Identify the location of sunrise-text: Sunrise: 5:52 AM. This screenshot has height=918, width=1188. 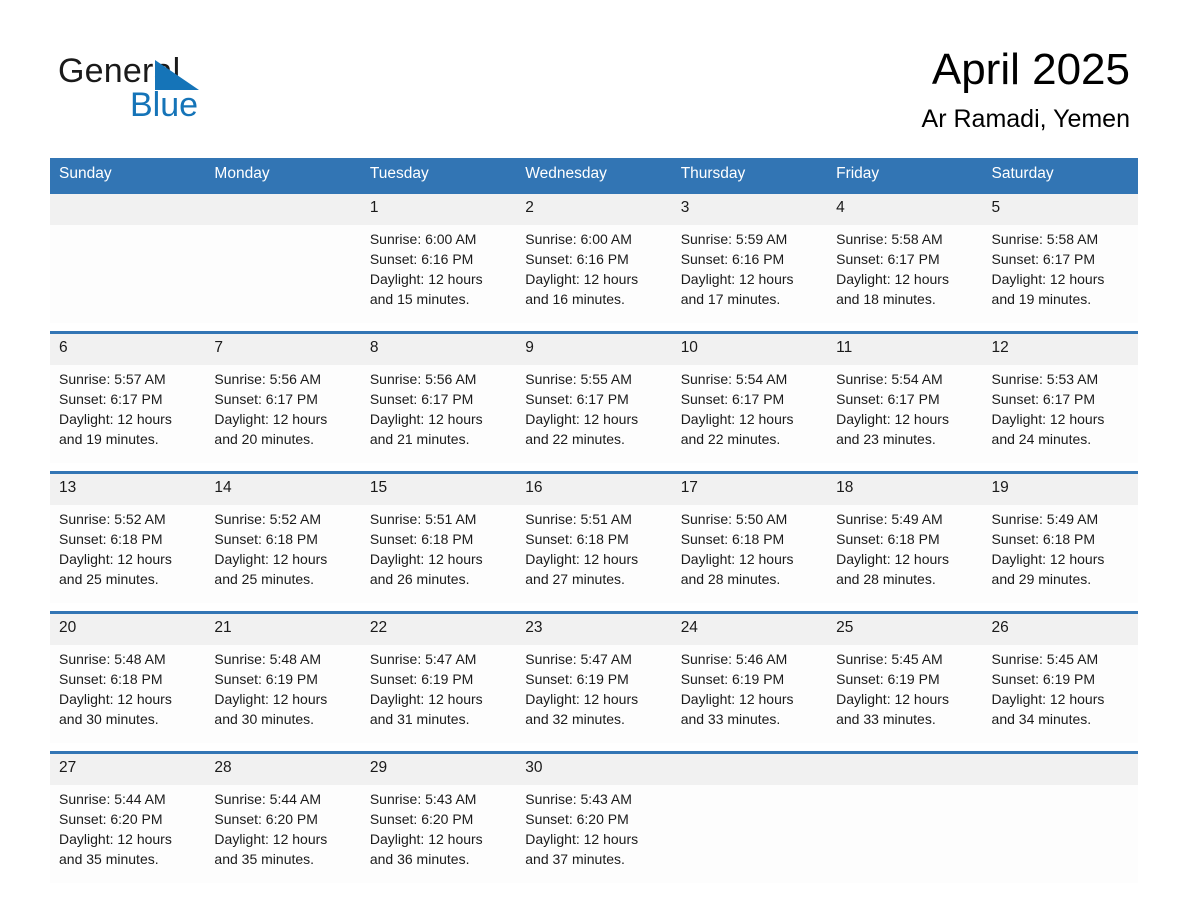
(112, 519).